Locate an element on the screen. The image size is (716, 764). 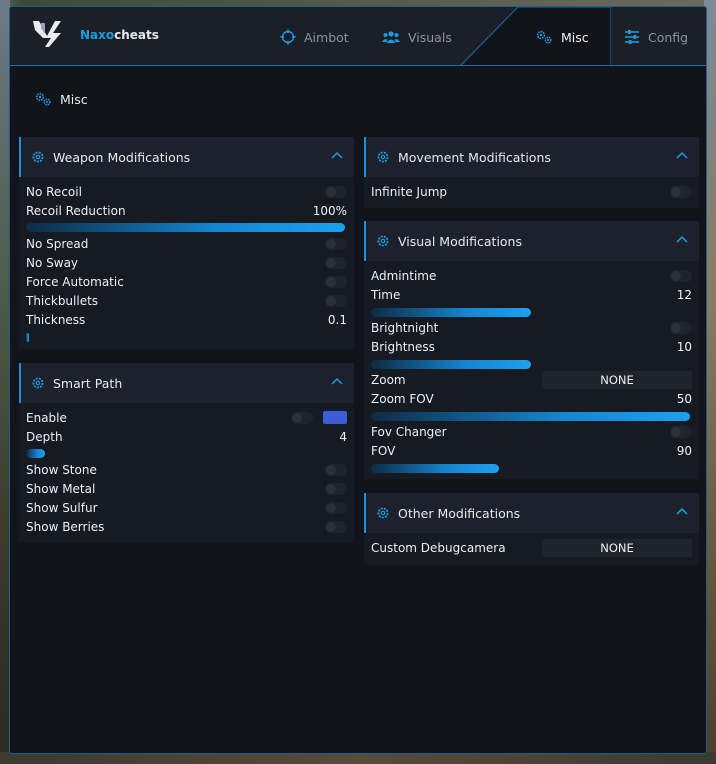
no-spread-label: No Spread is located at coordinates (57, 243).